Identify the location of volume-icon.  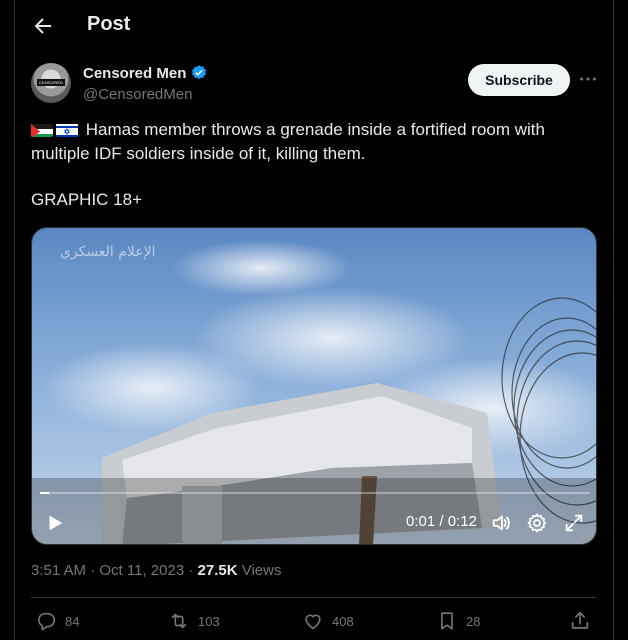
(501, 523).